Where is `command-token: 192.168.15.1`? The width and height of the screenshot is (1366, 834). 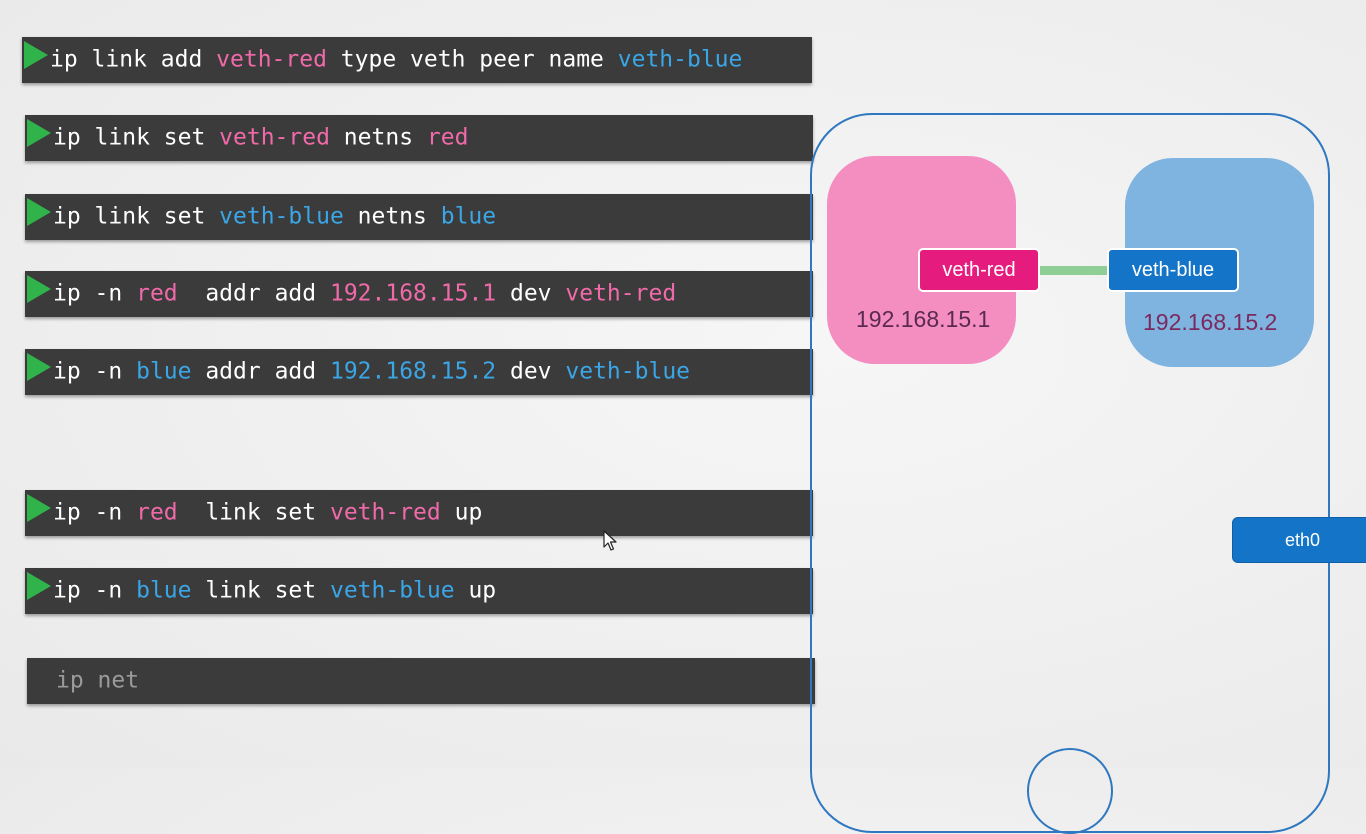
command-token: 192.168.15.1 is located at coordinates (413, 293).